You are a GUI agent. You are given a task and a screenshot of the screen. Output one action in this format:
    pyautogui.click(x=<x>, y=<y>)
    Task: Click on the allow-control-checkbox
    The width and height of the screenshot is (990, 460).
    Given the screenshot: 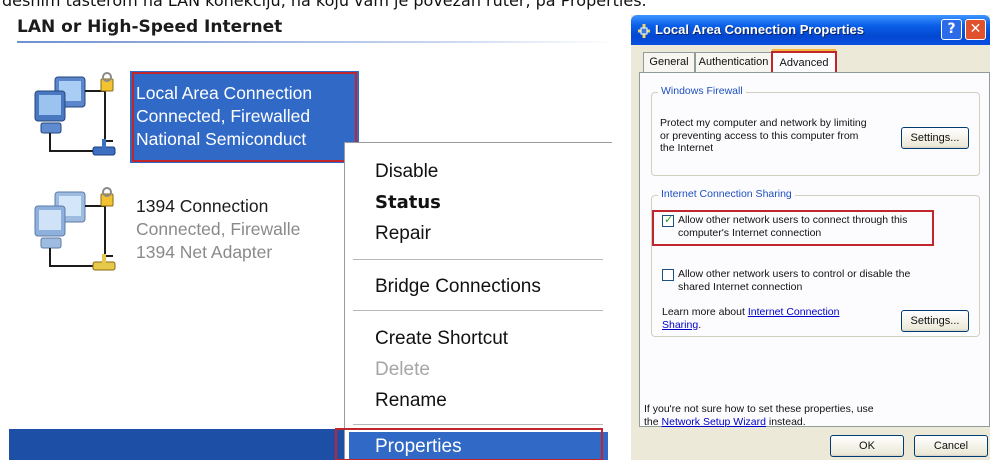 What is the action you would take?
    pyautogui.click(x=668, y=275)
    